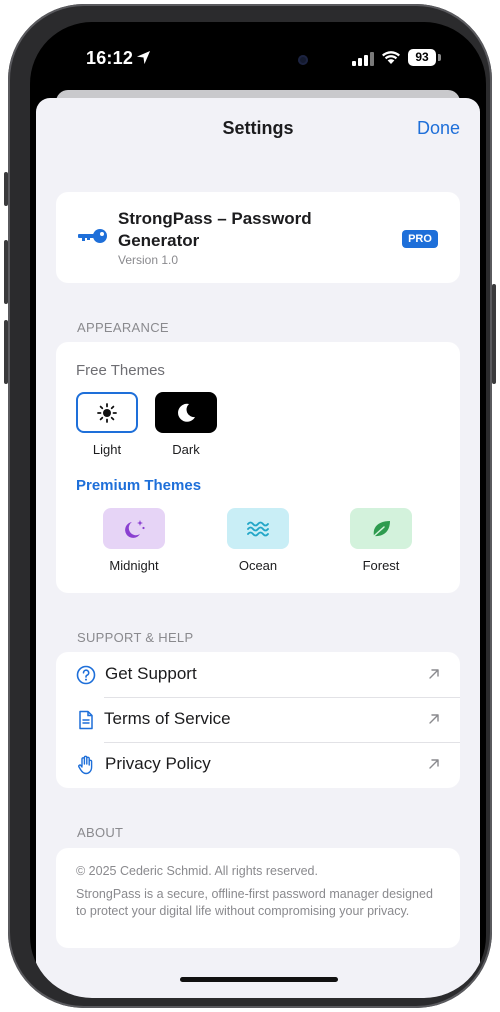 The width and height of the screenshot is (500, 1012). What do you see at coordinates (158, 763) in the screenshot?
I see `privacy-policy-label: Privacy Policy` at bounding box center [158, 763].